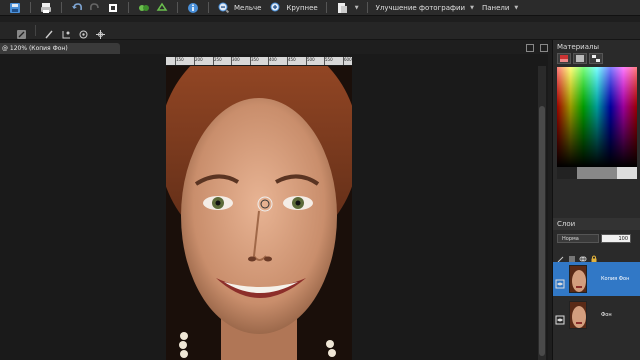 The width and height of the screenshot is (640, 360). I want to click on ruler-label: 400, so click(273, 59).